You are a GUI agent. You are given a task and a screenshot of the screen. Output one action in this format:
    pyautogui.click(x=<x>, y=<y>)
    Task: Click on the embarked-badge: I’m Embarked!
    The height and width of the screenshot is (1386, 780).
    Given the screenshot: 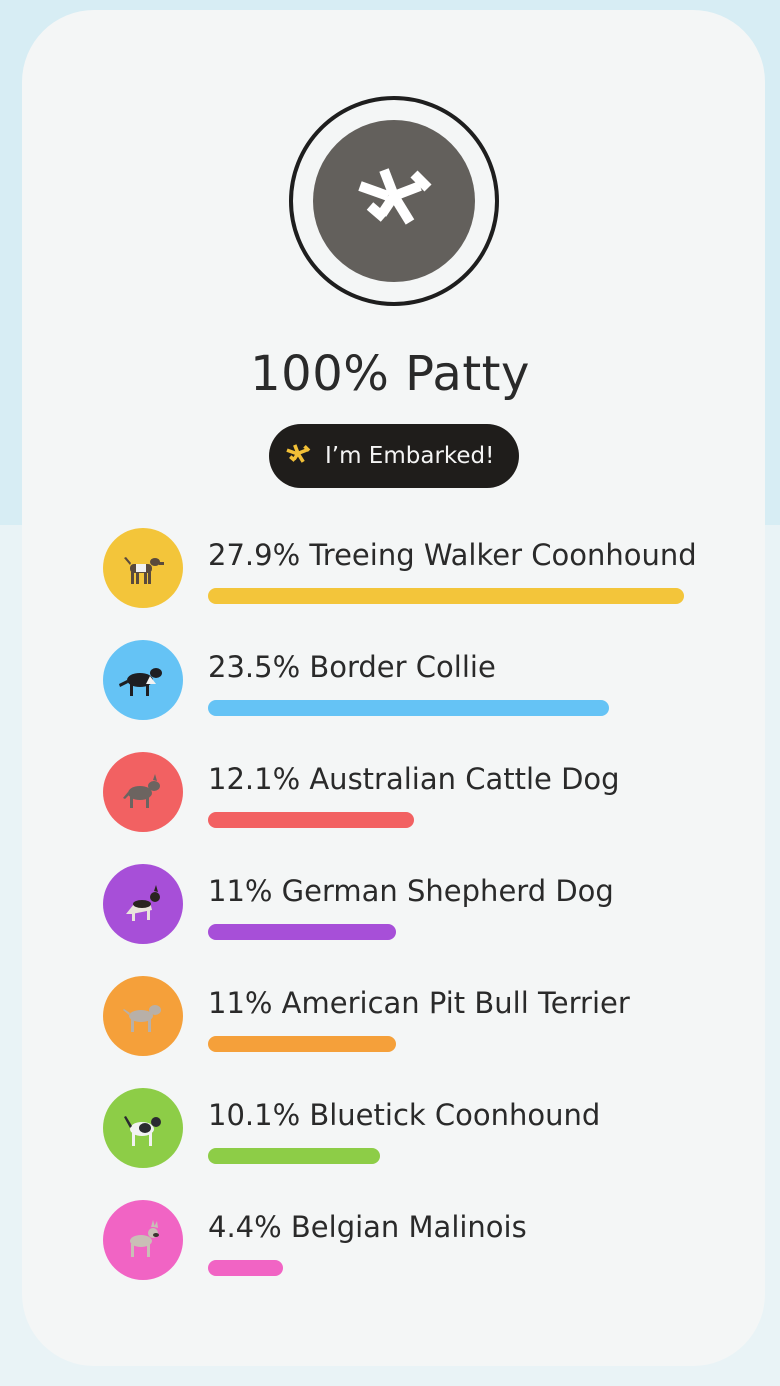 What is the action you would take?
    pyautogui.click(x=394, y=456)
    